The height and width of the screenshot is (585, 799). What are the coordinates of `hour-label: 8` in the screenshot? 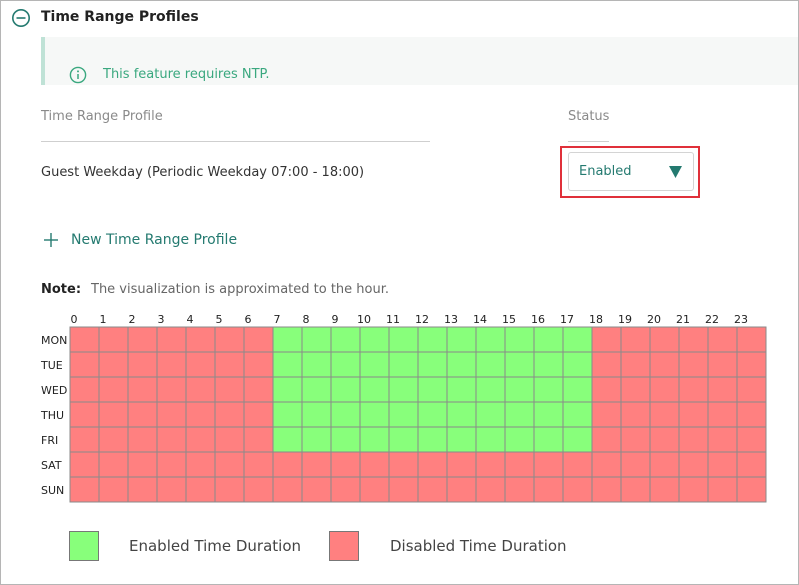 It's located at (306, 319).